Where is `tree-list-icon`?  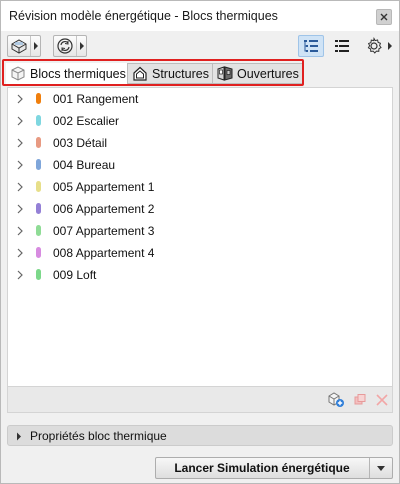
tree-list-icon is located at coordinates (311, 46).